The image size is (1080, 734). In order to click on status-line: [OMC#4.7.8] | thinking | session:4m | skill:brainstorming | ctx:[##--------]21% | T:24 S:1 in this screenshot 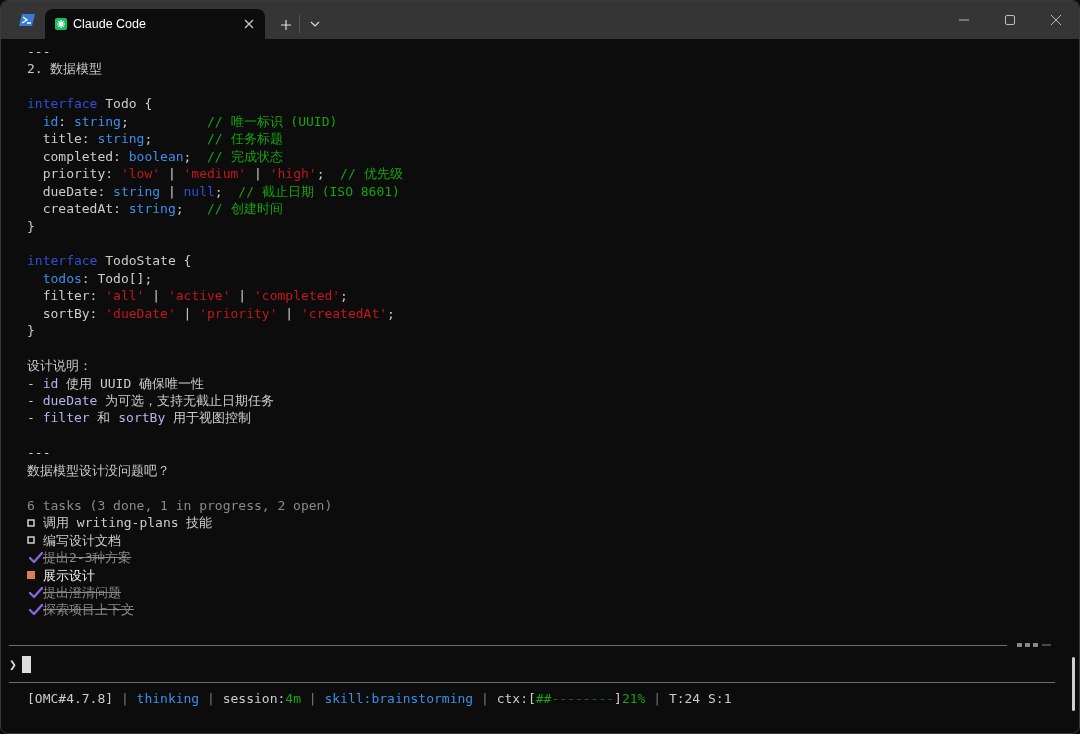, I will do `click(379, 698)`.